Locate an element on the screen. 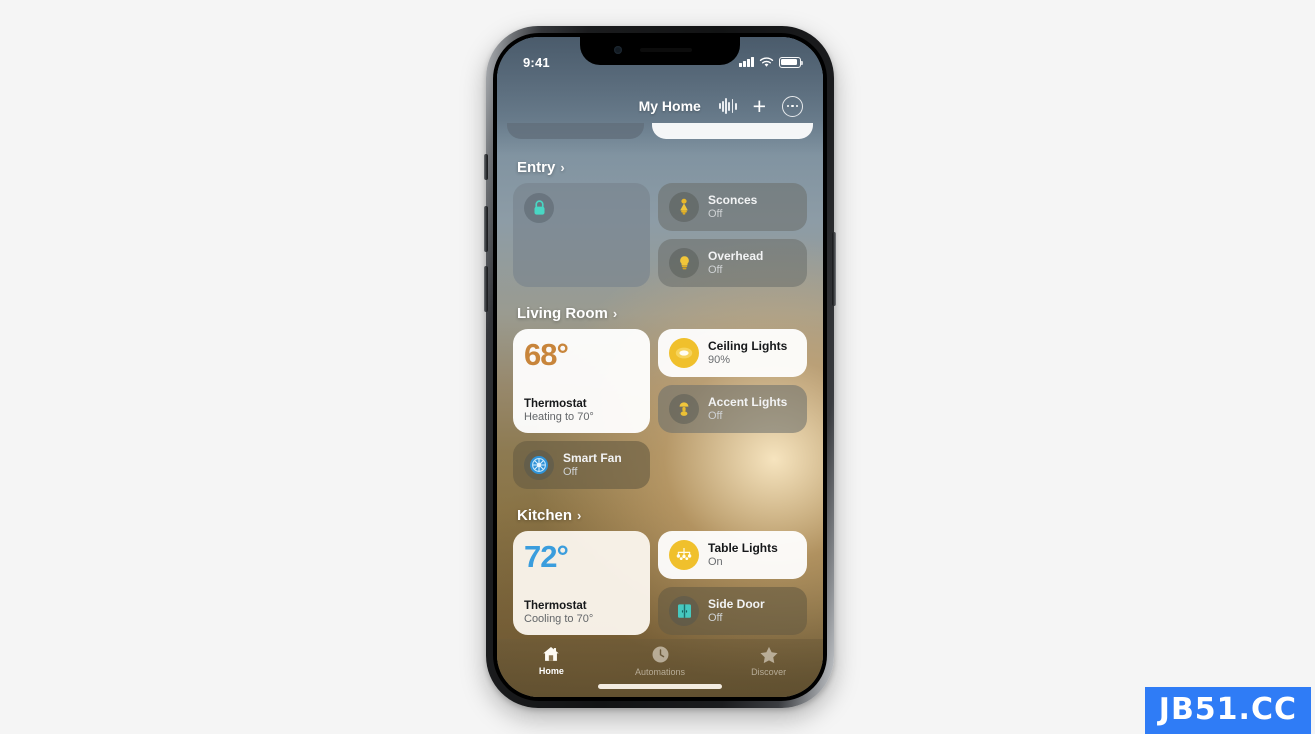 The width and height of the screenshot is (1315, 734). room-grid-left-column: 72° Thermostat Cooling to 70° is located at coordinates (581, 583).